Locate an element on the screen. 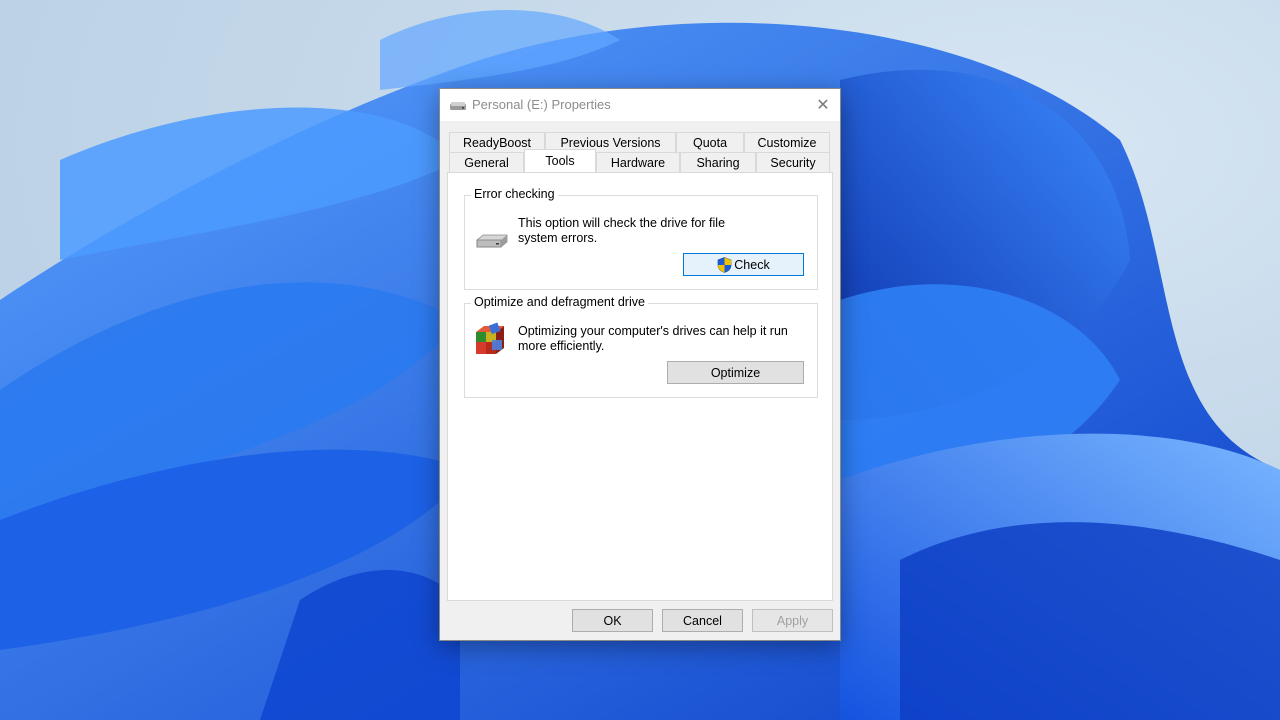  tab-label: Tools is located at coordinates (560, 161).